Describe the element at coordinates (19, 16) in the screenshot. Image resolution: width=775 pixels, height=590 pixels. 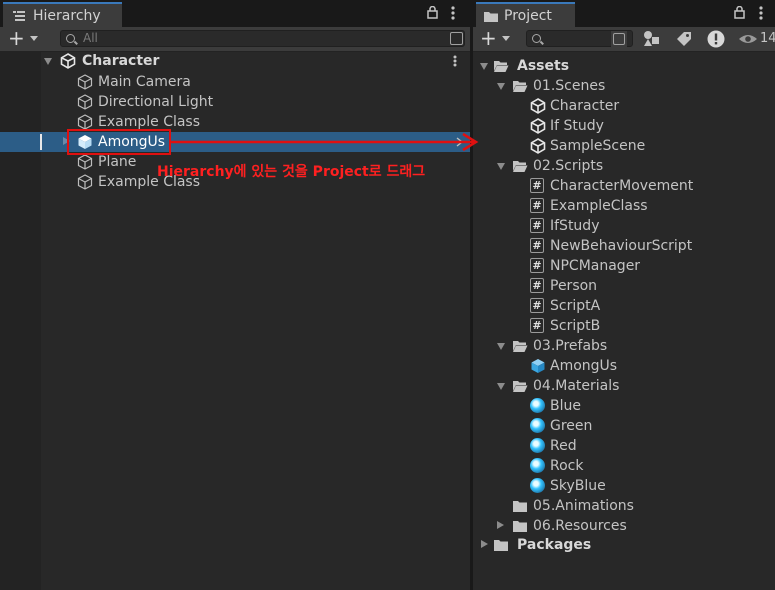
I see `list-icon` at that location.